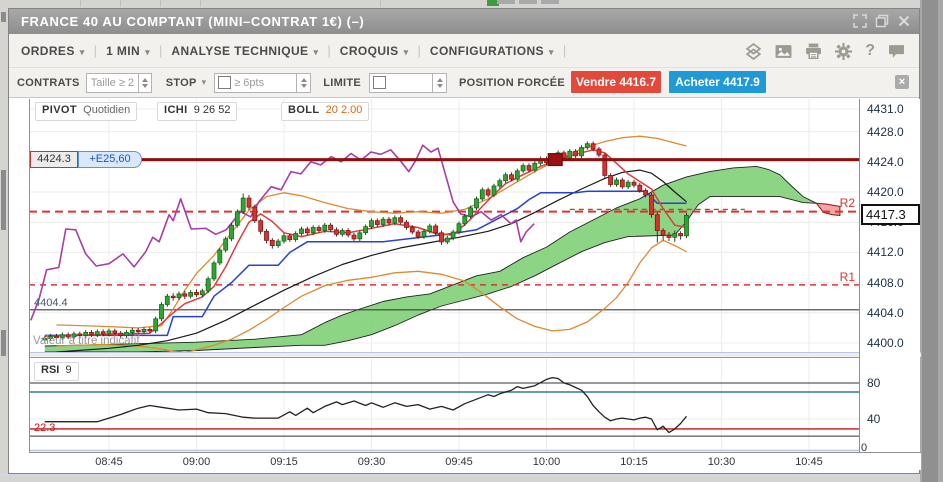 The width and height of the screenshot is (943, 482). What do you see at coordinates (196, 462) in the screenshot?
I see `time-tick-label: 09:00` at bounding box center [196, 462].